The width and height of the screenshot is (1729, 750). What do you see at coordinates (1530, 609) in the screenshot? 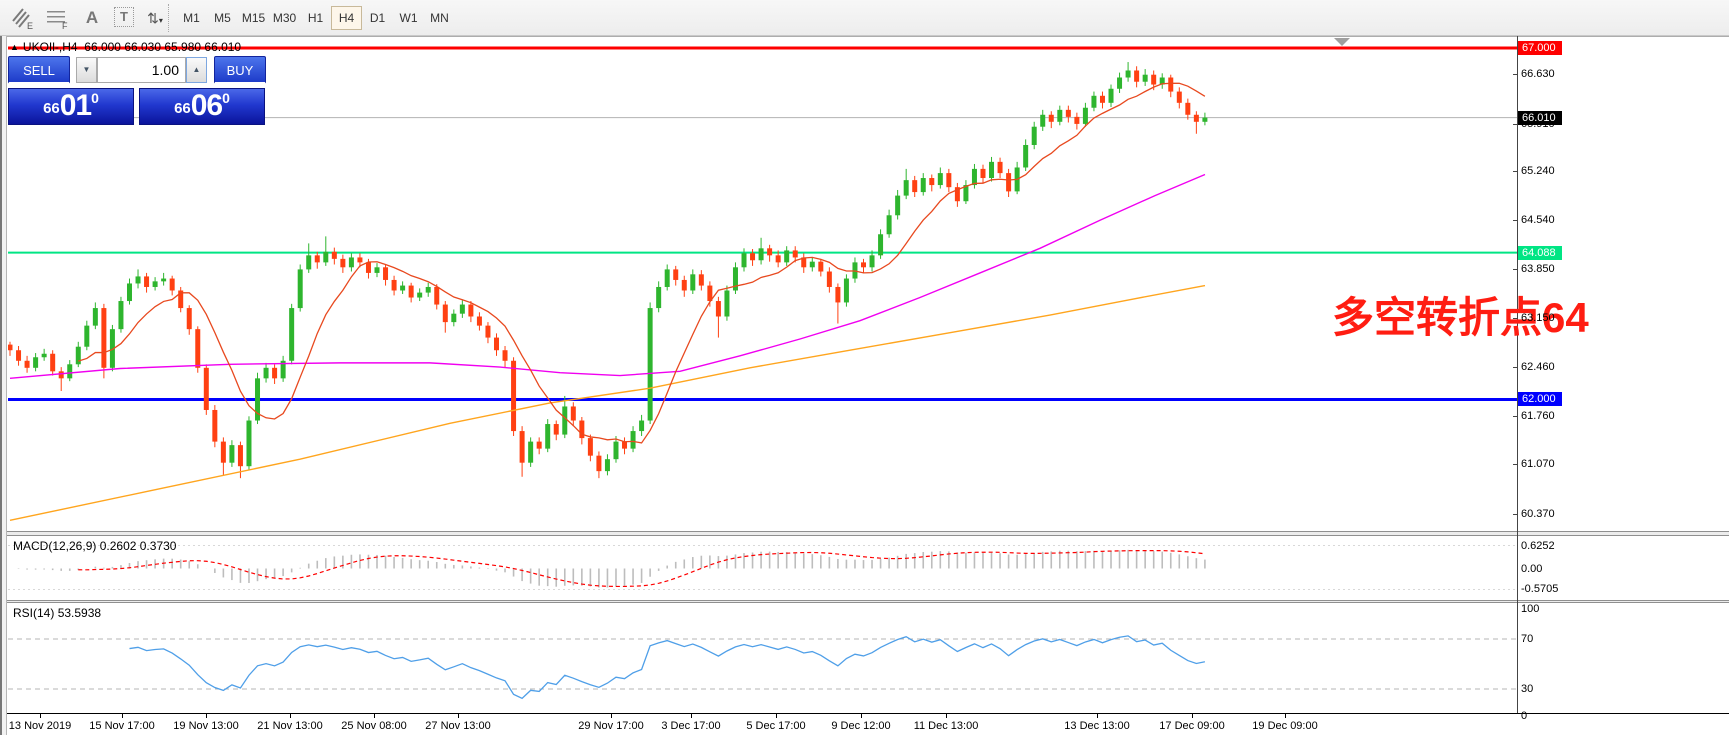
I see `rsi-axis-label: 100` at bounding box center [1530, 609].